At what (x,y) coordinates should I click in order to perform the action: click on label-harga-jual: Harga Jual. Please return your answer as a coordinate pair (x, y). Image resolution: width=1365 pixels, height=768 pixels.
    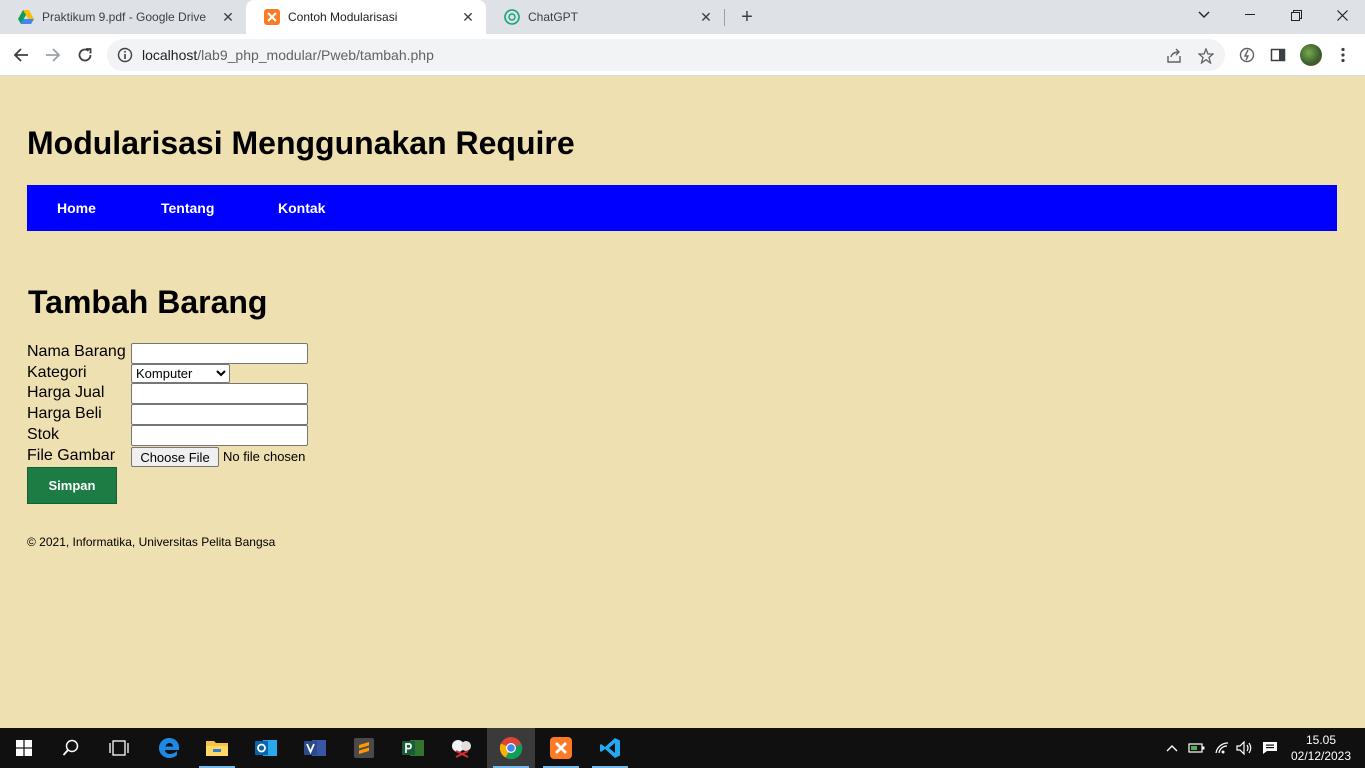
    Looking at the image, I should click on (66, 392).